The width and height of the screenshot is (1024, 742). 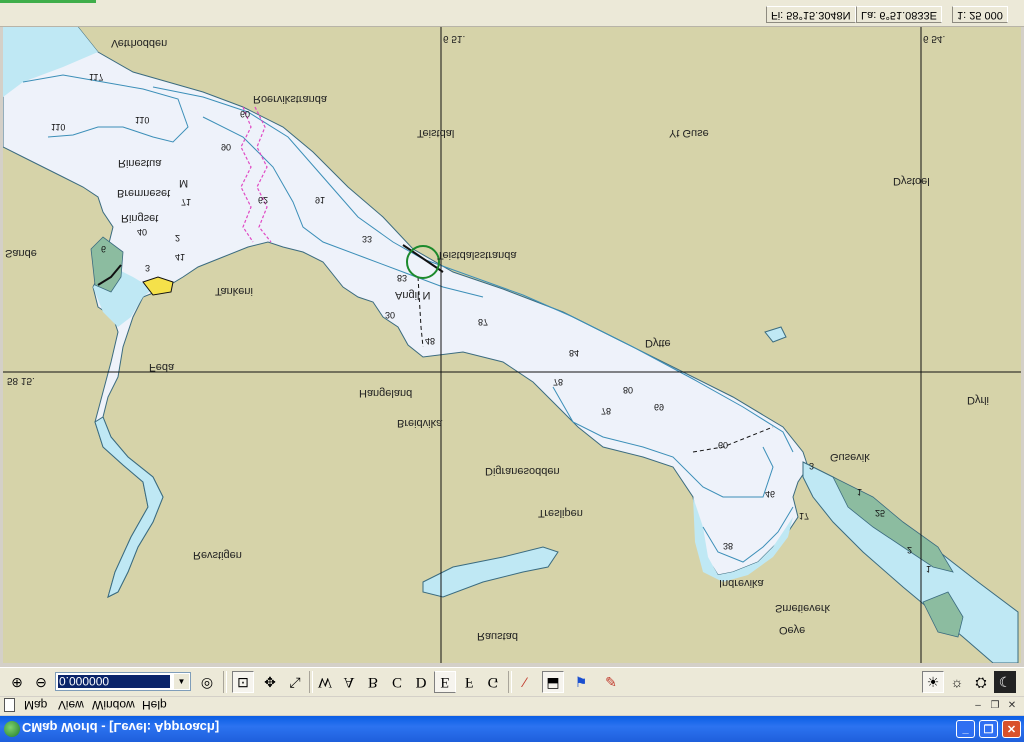 I want to click on depth-sounding: 87, so click(x=483, y=322).